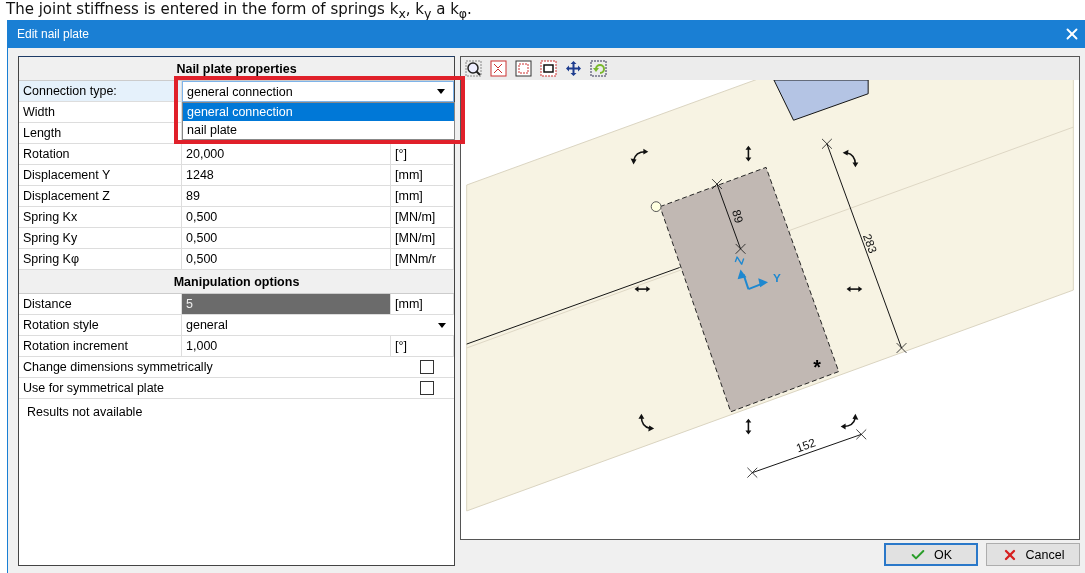  I want to click on property-label: Rotation increment, so click(100, 346).